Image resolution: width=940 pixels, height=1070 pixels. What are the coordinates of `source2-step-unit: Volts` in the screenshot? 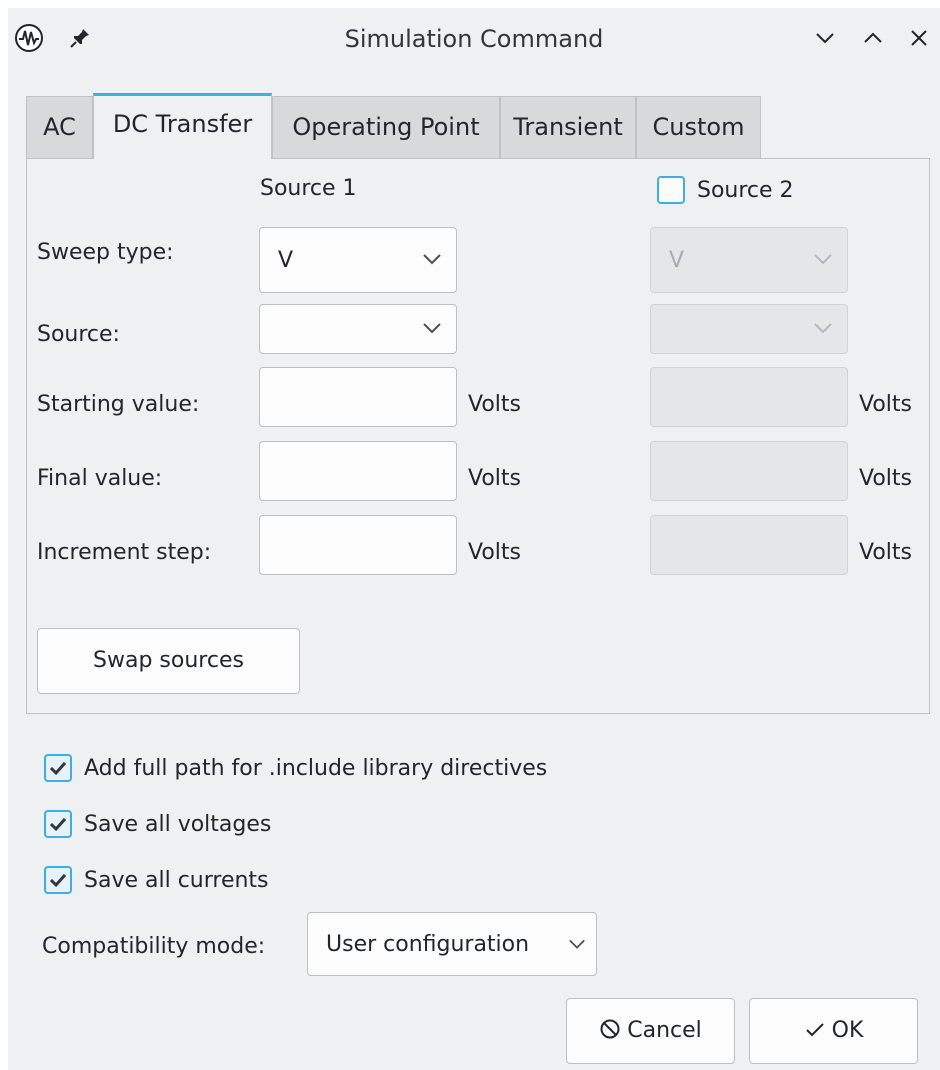 It's located at (886, 552).